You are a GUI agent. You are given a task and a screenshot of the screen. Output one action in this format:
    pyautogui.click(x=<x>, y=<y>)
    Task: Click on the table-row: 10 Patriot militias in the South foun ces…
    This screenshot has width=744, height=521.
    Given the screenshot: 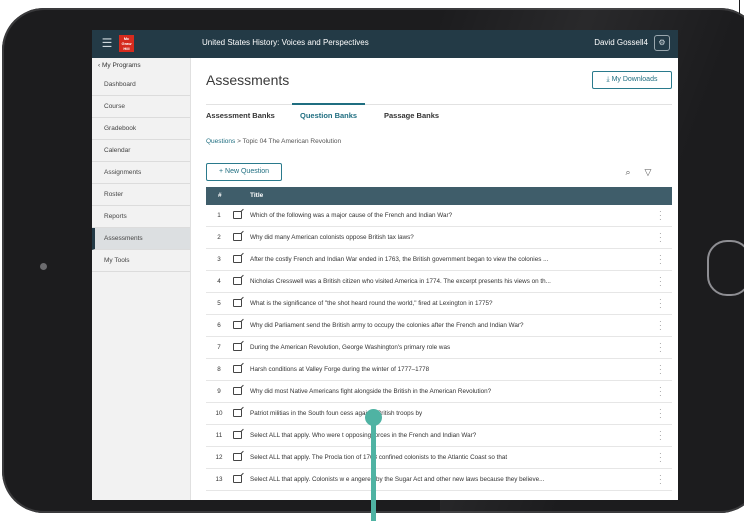 What is the action you would take?
    pyautogui.click(x=439, y=414)
    